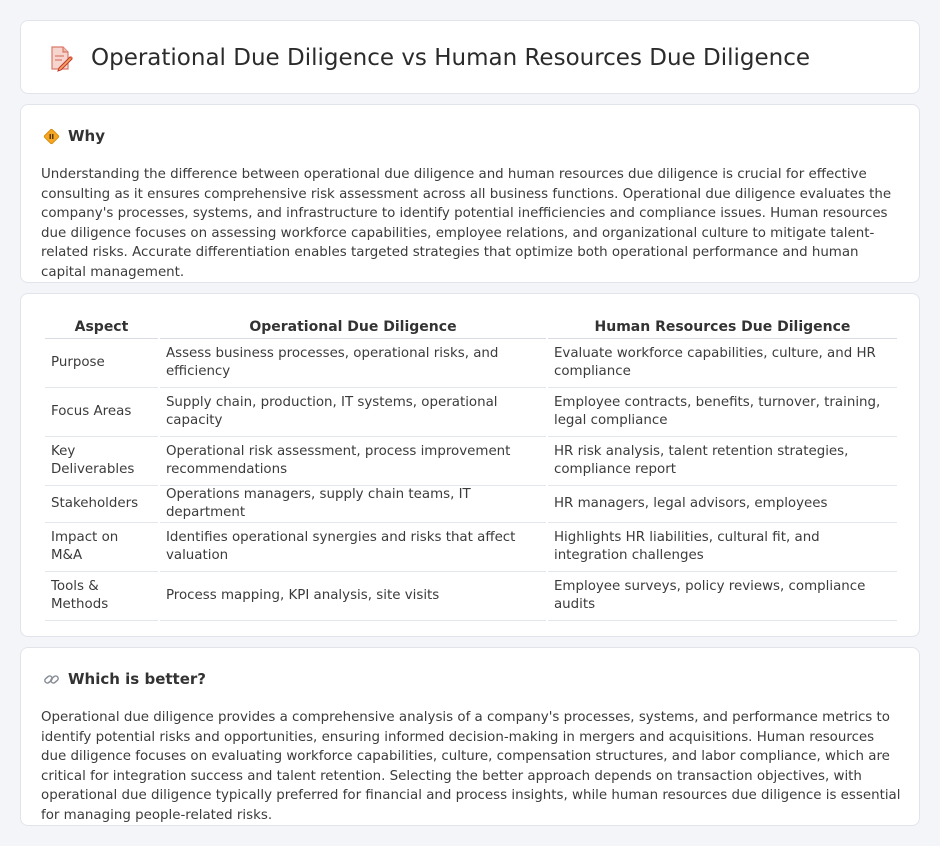 The width and height of the screenshot is (940, 846). What do you see at coordinates (101, 596) in the screenshot?
I see `row-aspect: Tools & Methods` at bounding box center [101, 596].